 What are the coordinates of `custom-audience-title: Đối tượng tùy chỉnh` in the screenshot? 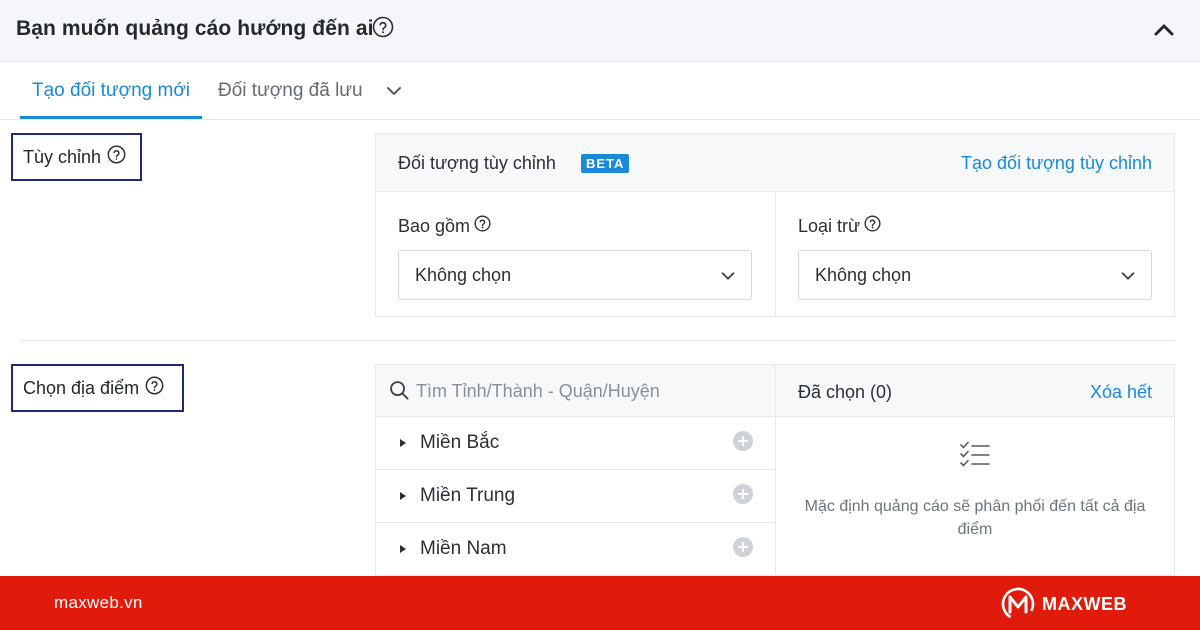 It's located at (477, 163).